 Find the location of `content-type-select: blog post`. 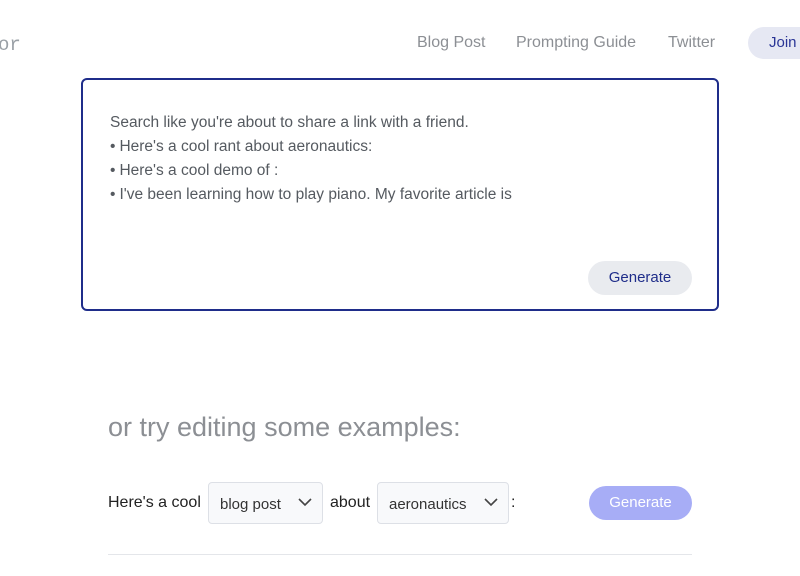

content-type-select: blog post is located at coordinates (265, 503).